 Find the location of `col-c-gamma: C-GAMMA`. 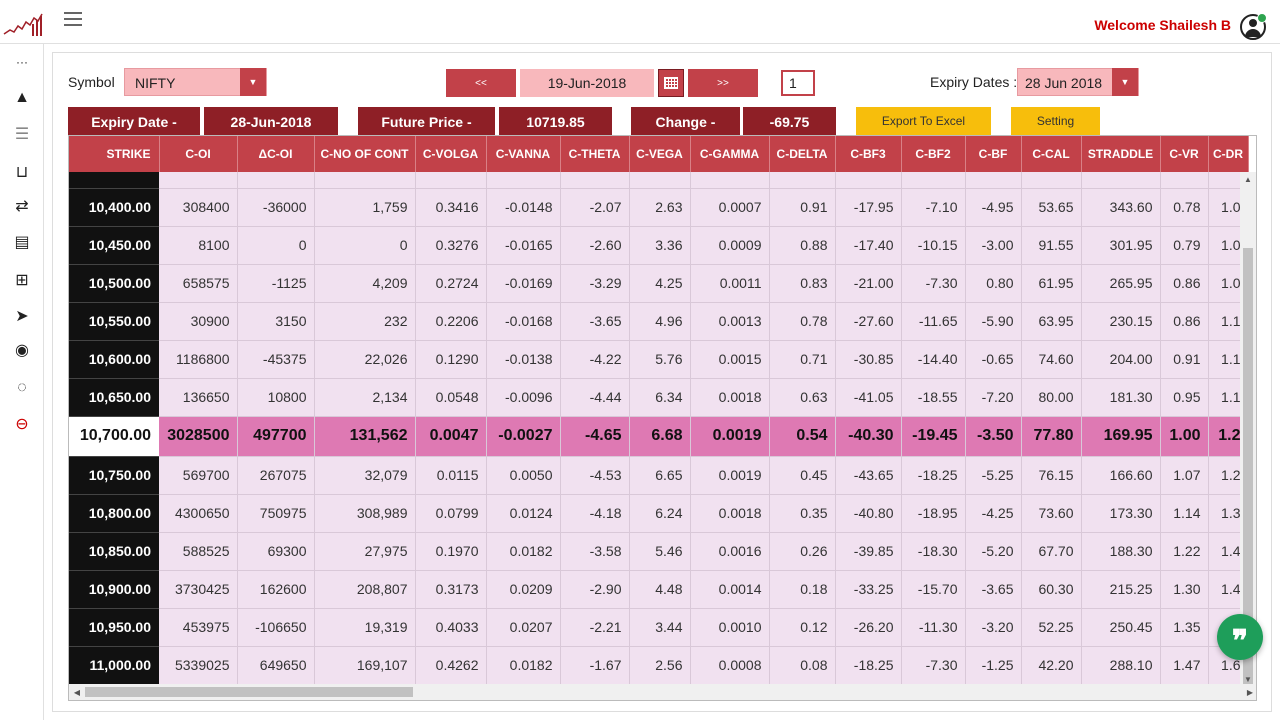

col-c-gamma: C-GAMMA is located at coordinates (730, 154).